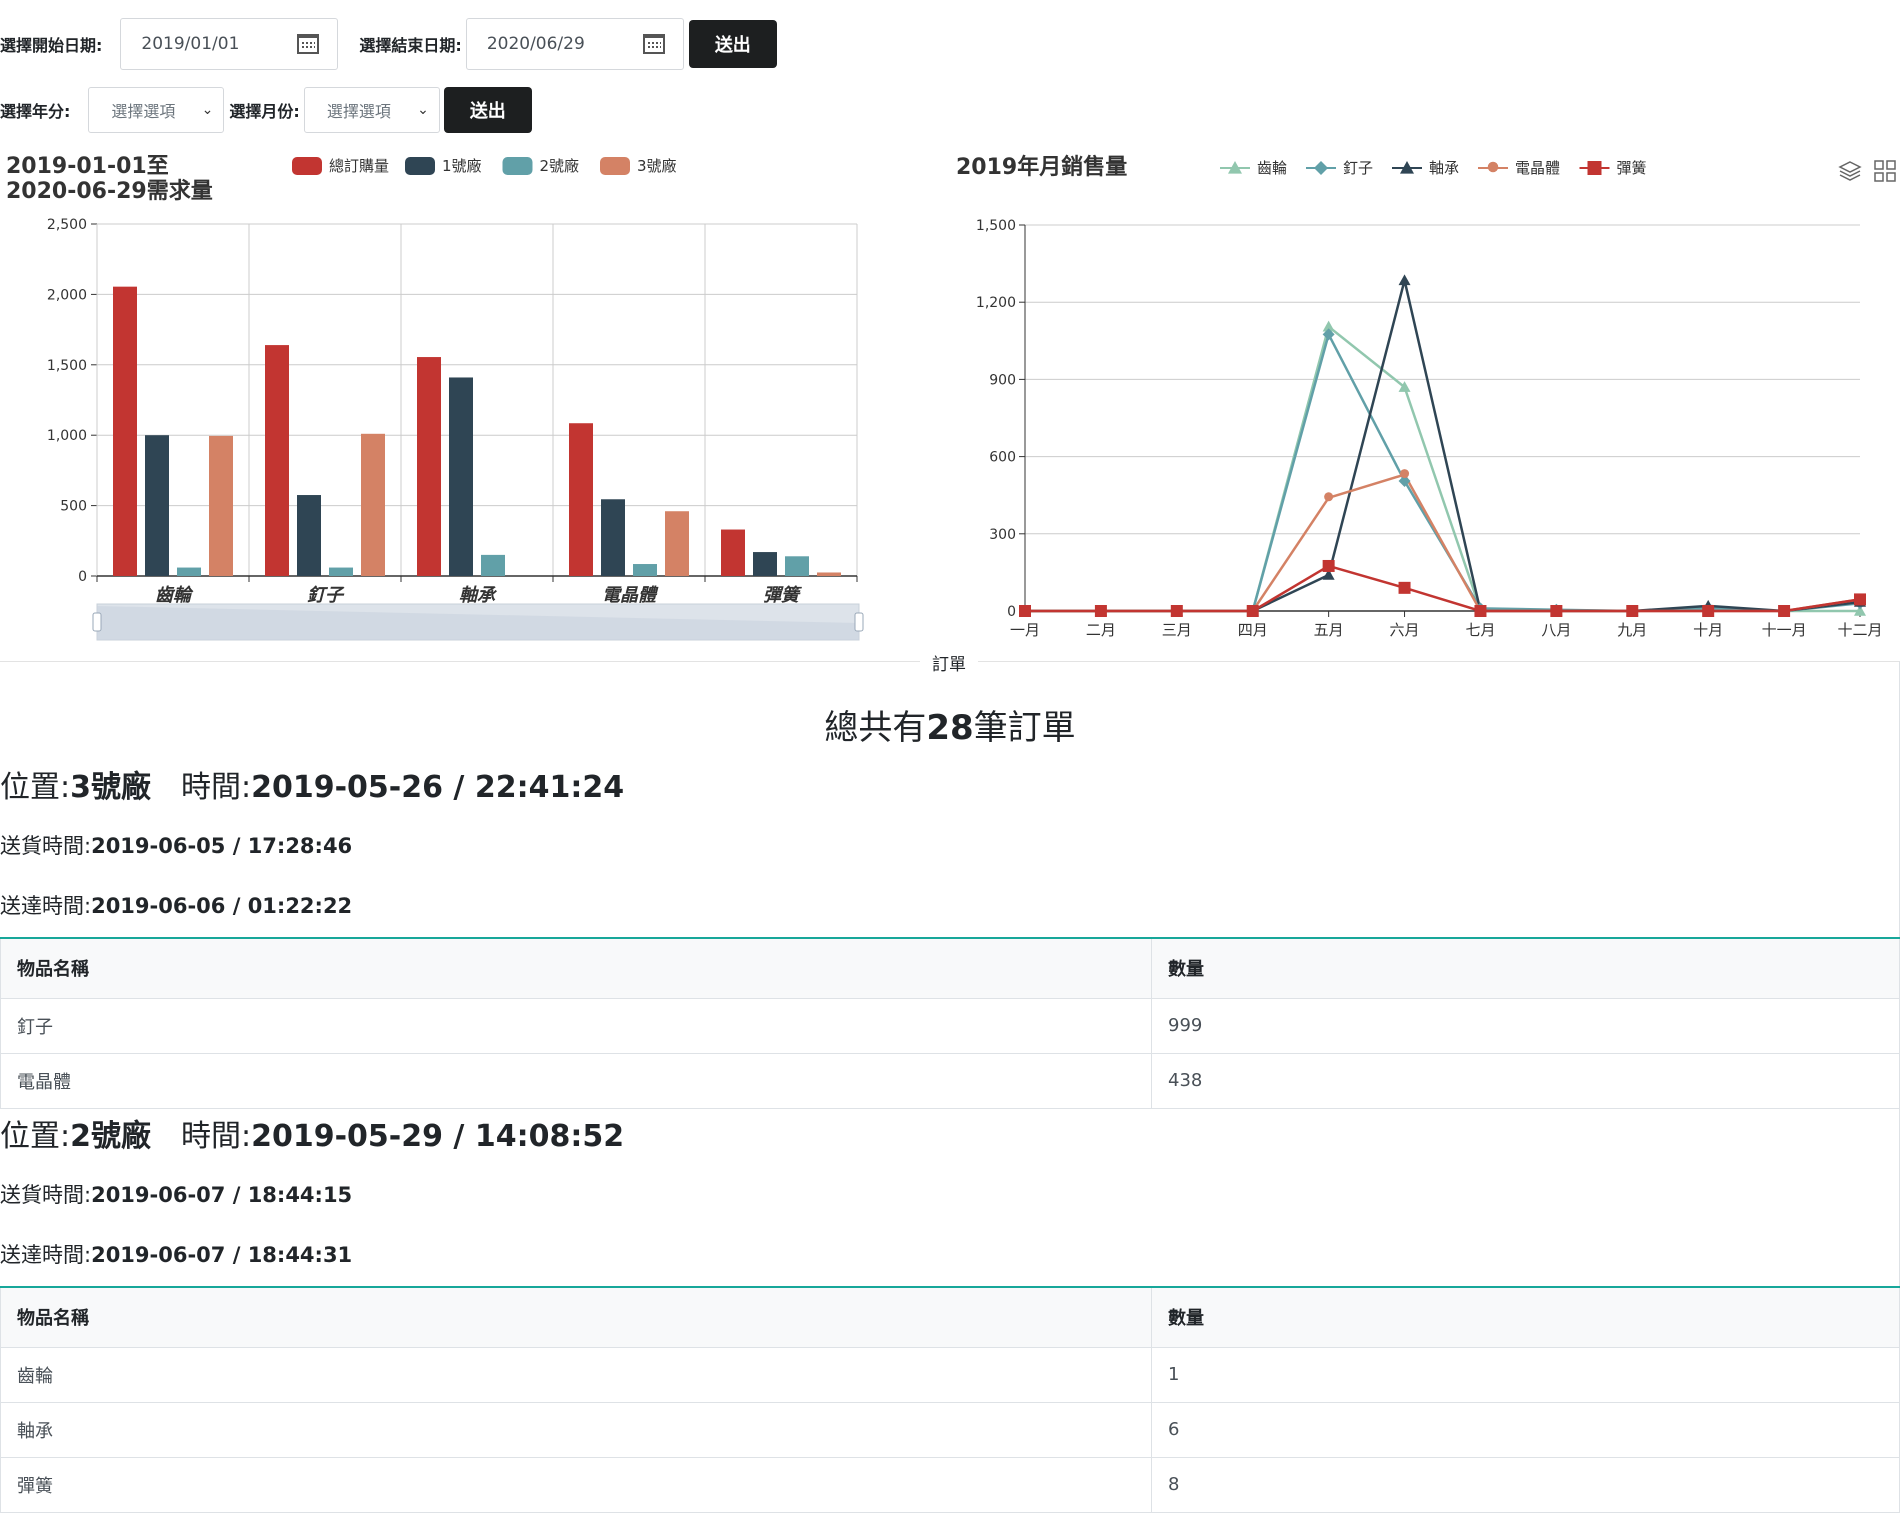  What do you see at coordinates (174, 595) in the screenshot?
I see `x-tick-label: 齒輪` at bounding box center [174, 595].